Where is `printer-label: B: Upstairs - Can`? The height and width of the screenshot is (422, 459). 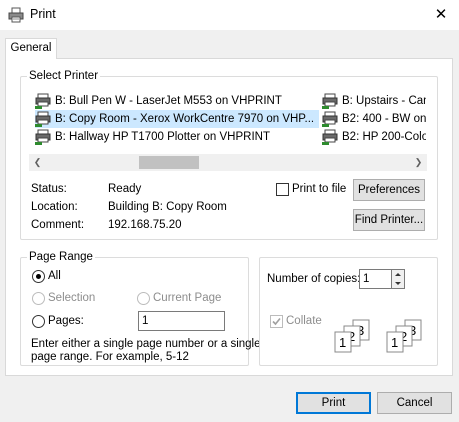 printer-label: B: Upstairs - Can is located at coordinates (384, 101).